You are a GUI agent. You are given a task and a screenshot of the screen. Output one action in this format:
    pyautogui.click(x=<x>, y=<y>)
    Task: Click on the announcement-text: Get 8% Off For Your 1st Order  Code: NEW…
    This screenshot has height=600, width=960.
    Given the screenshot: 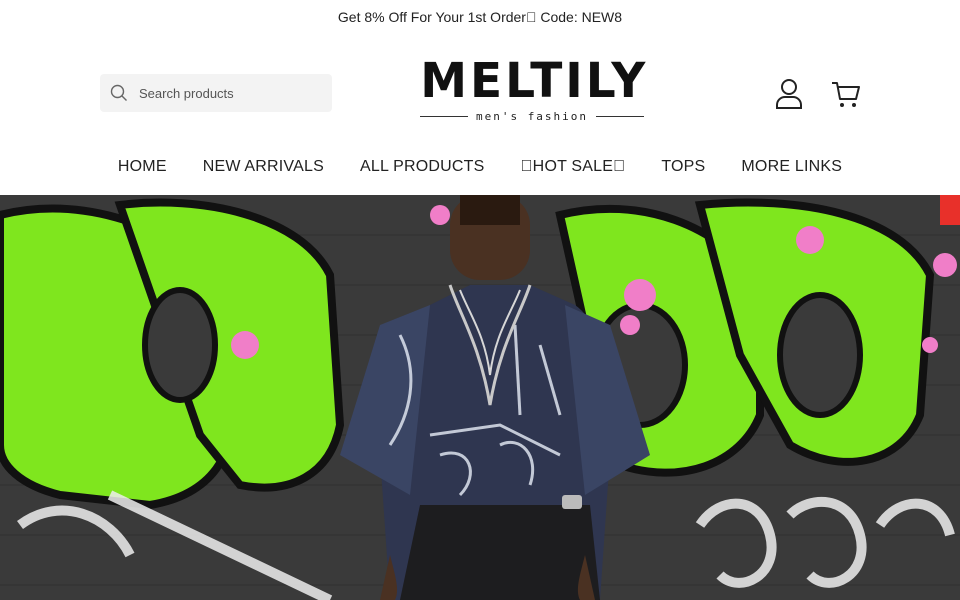 What is the action you would take?
    pyautogui.click(x=480, y=17)
    